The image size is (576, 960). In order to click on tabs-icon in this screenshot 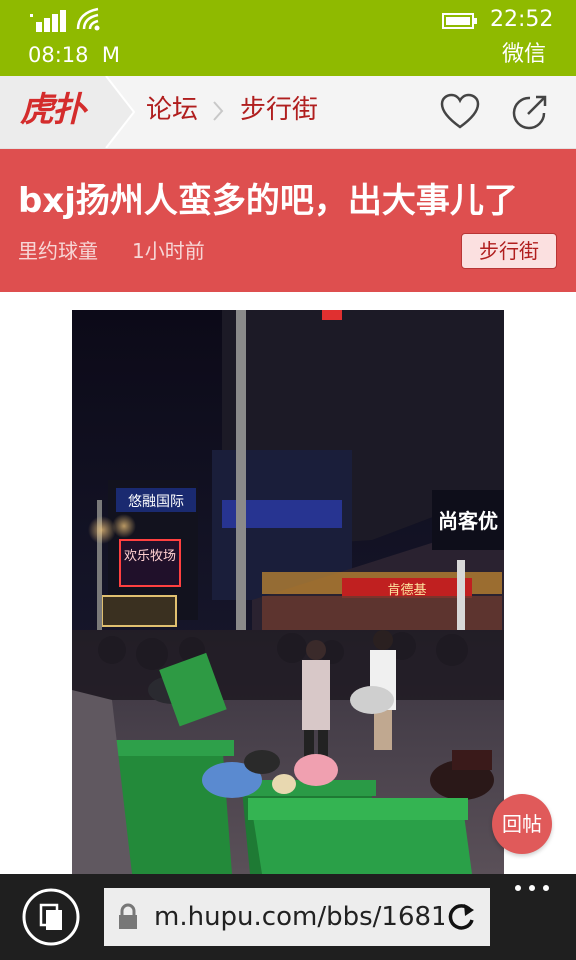, I will do `click(51, 917)`.